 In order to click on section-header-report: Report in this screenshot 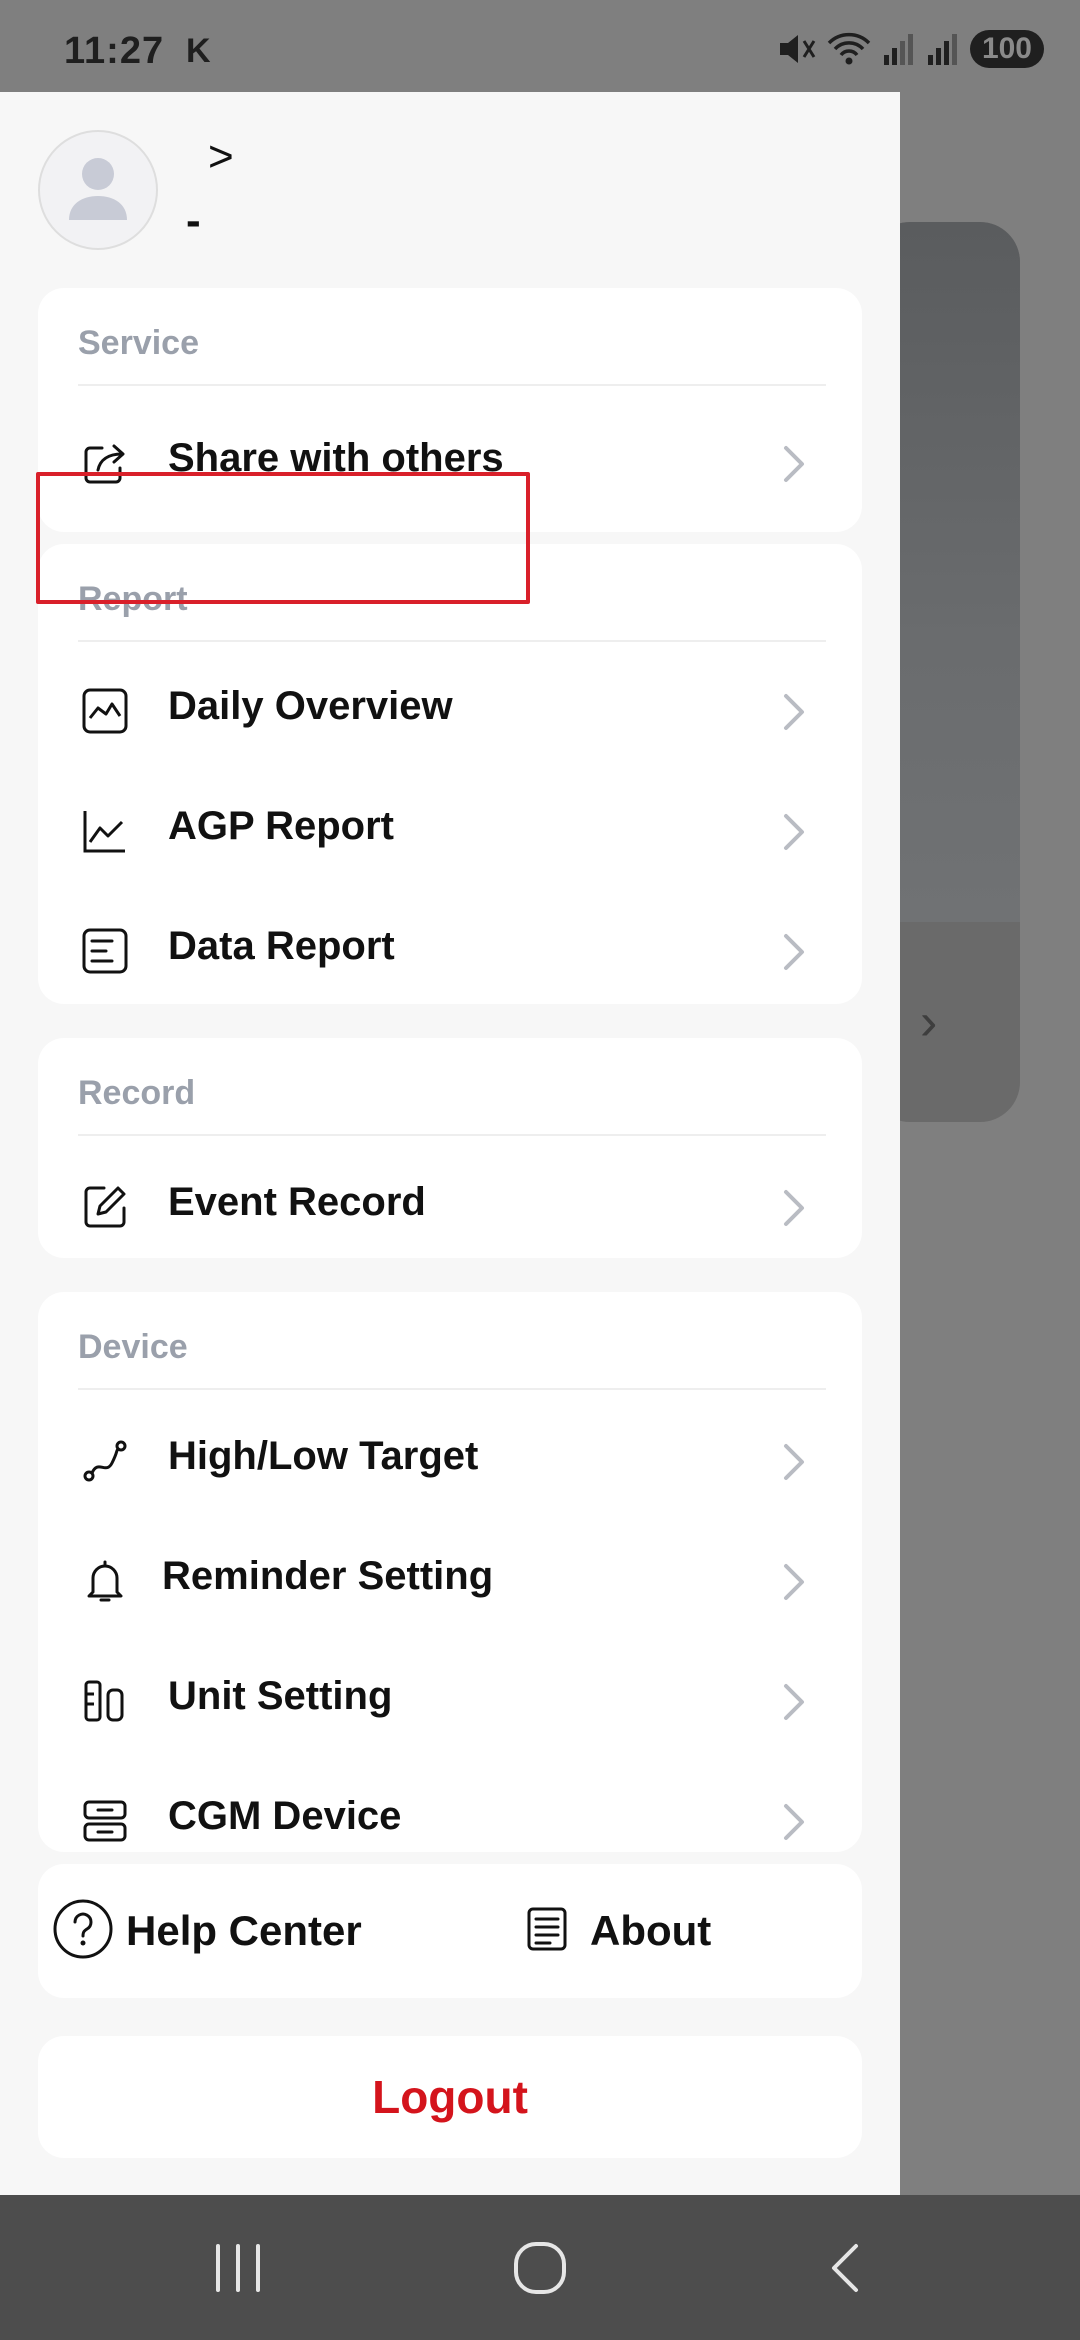, I will do `click(133, 599)`.